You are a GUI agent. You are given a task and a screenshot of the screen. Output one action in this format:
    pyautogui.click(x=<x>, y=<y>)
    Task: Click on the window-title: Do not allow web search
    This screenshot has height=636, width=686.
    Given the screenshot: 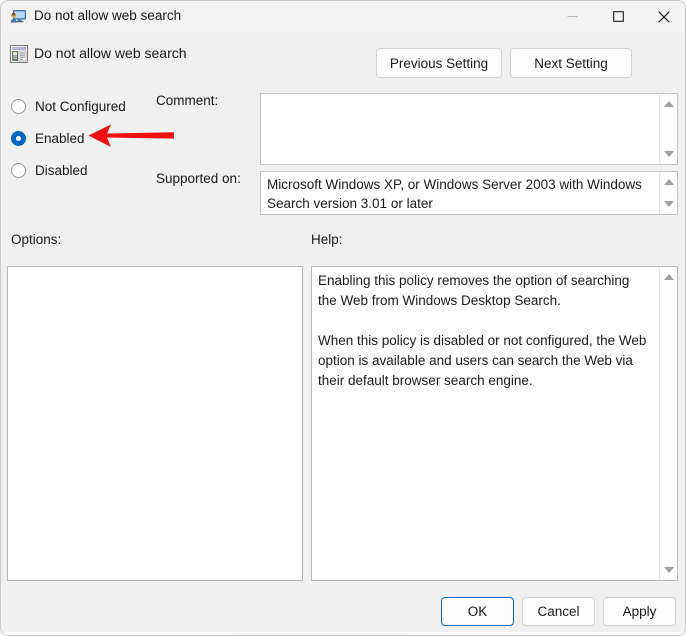 What is the action you would take?
    pyautogui.click(x=108, y=15)
    